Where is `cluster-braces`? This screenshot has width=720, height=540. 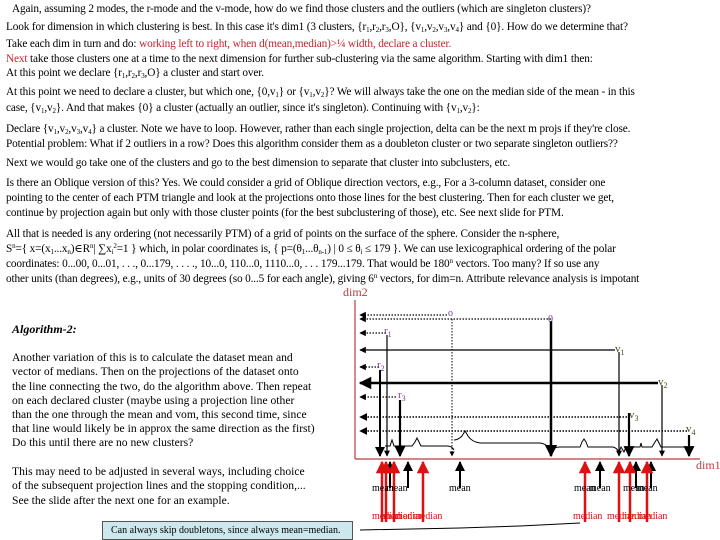
cluster-braces is located at coordinates (535, 442).